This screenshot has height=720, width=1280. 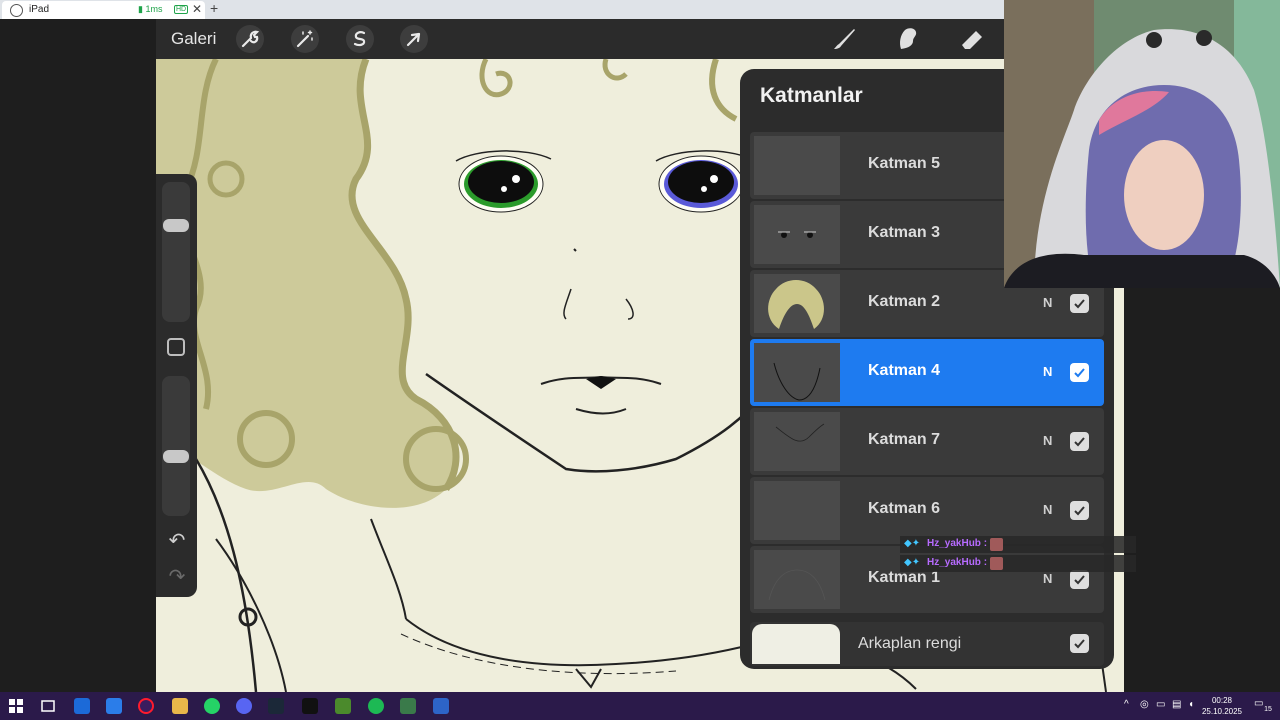 I want to click on layer-name: Katman 4, so click(x=904, y=370).